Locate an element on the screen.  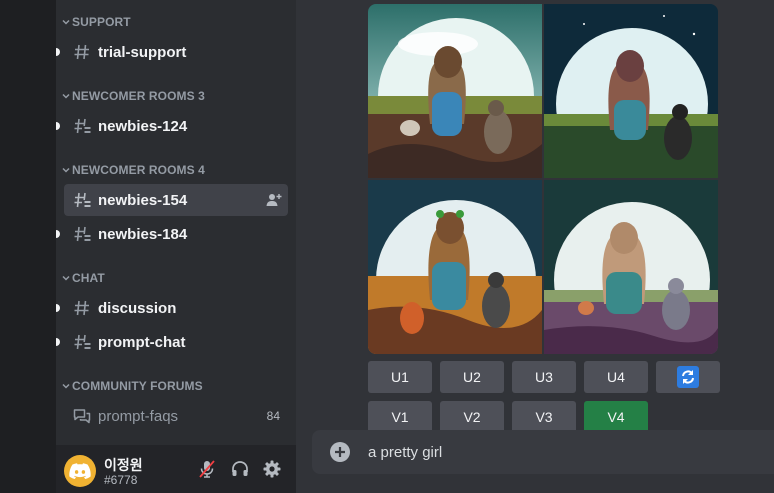
channel-prompt-faqs: prompt-faqs 84 is located at coordinates (176, 416).